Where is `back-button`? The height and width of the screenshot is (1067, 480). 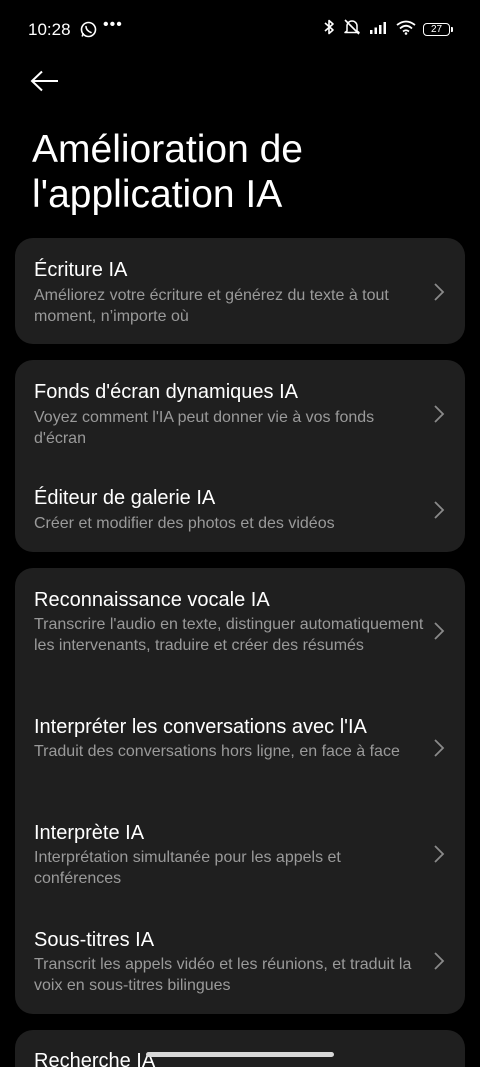 back-button is located at coordinates (49, 83).